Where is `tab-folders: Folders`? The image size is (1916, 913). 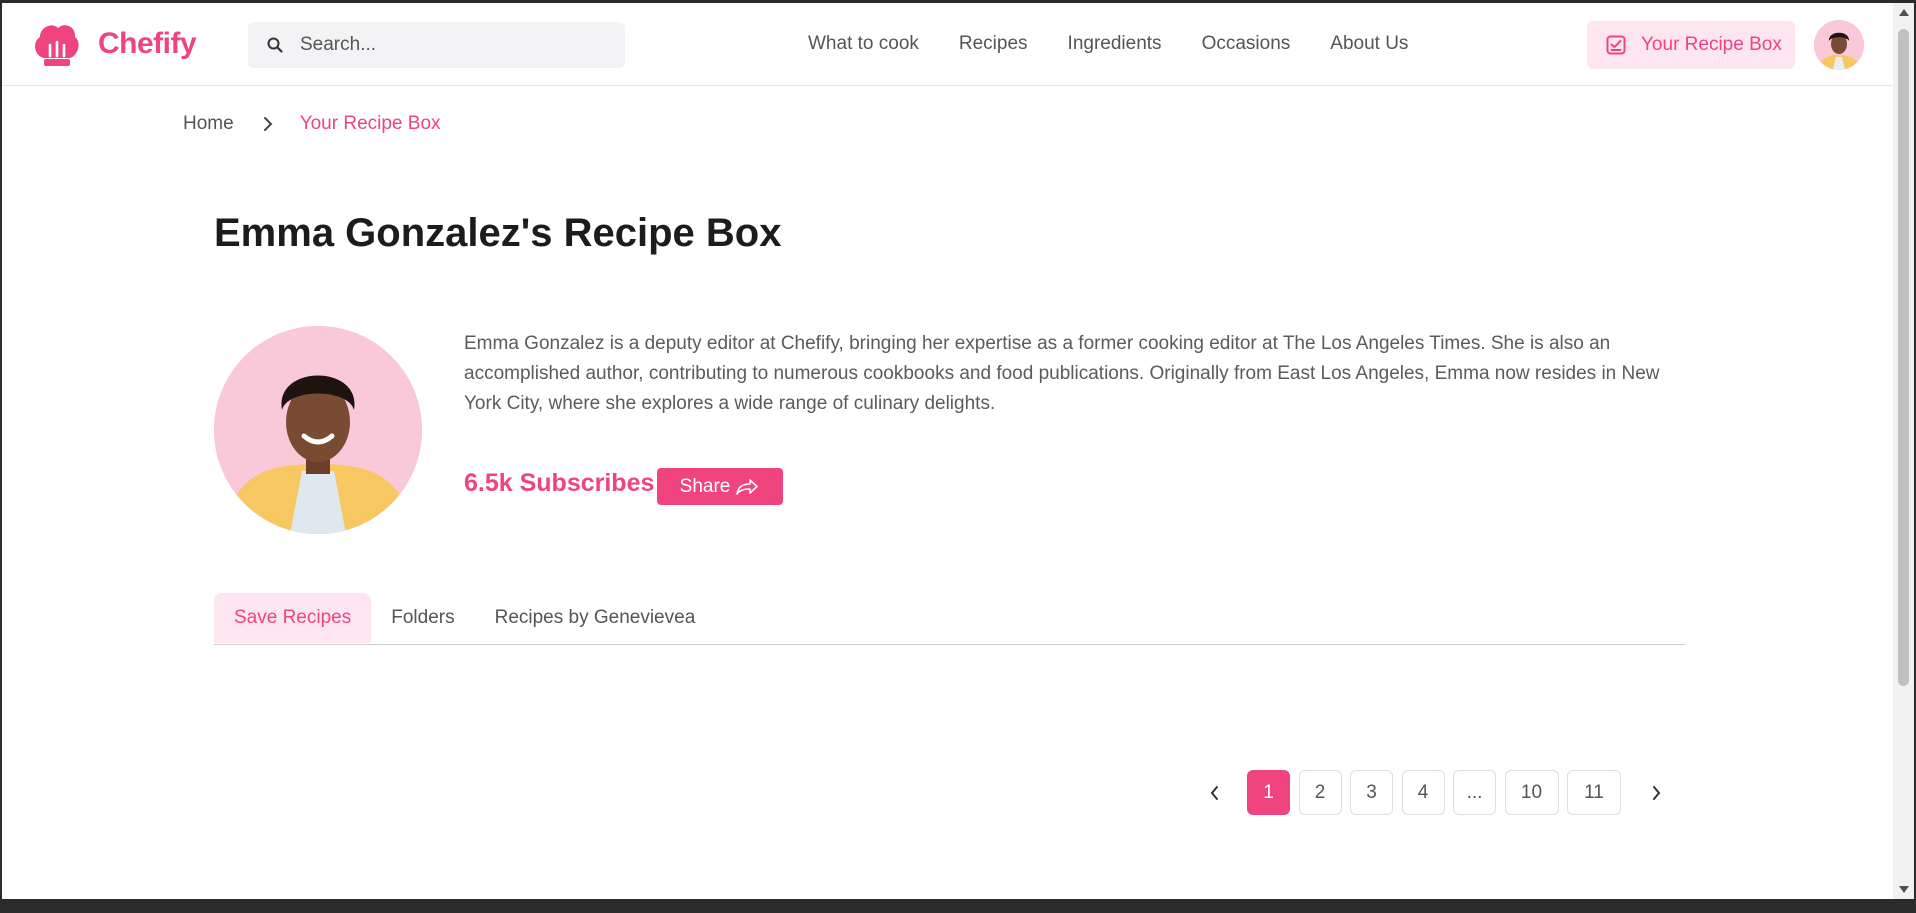 tab-folders: Folders is located at coordinates (422, 618).